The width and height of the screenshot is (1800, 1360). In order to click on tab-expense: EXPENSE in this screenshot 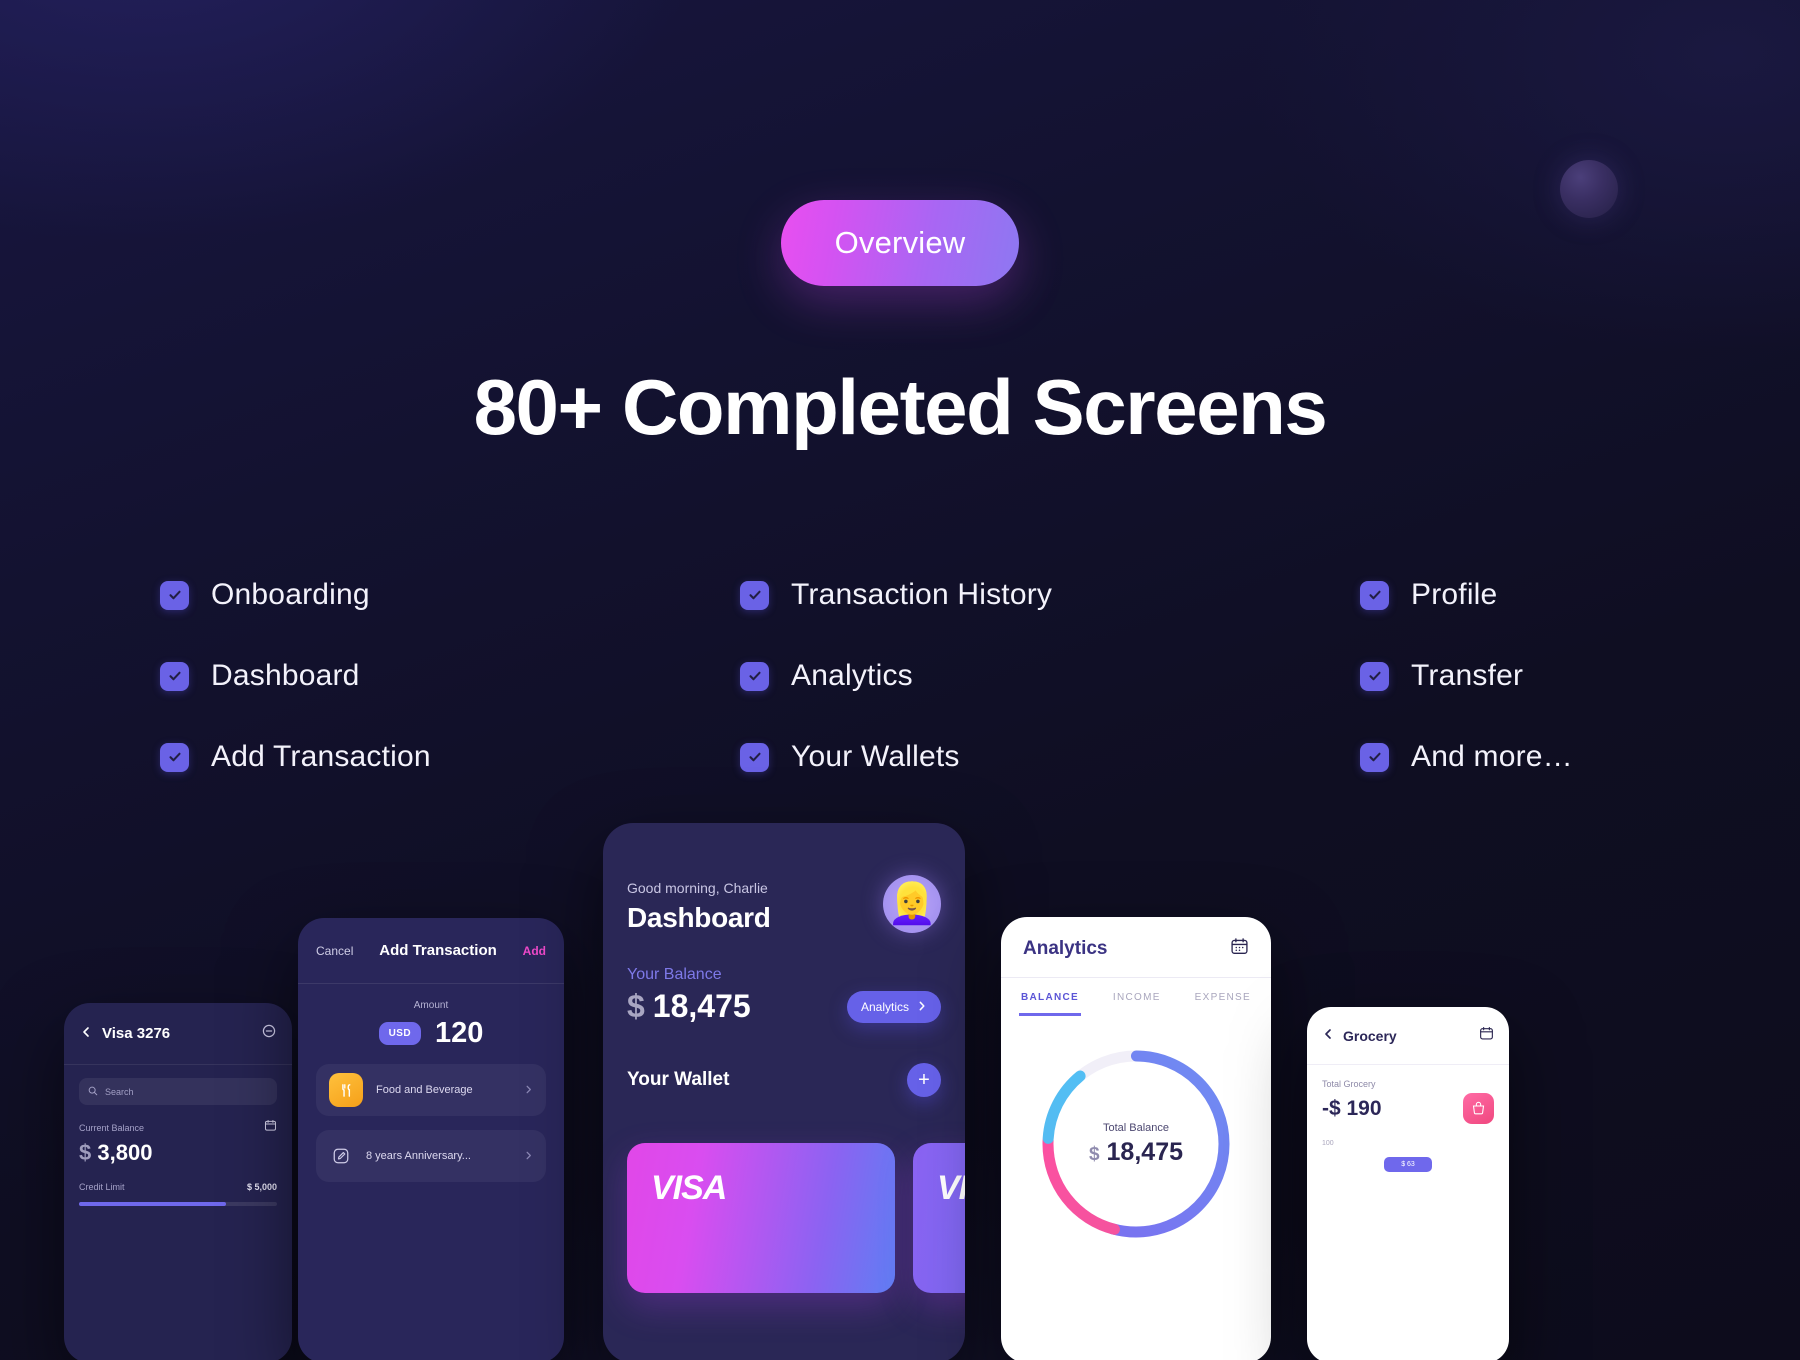, I will do `click(1223, 997)`.